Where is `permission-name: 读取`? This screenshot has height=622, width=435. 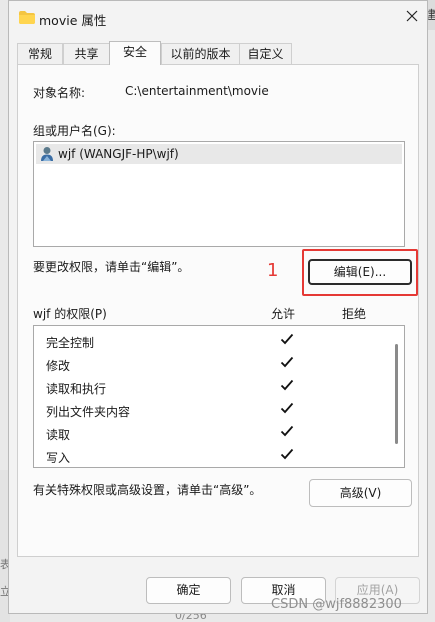
permission-name: 读取 is located at coordinates (58, 435).